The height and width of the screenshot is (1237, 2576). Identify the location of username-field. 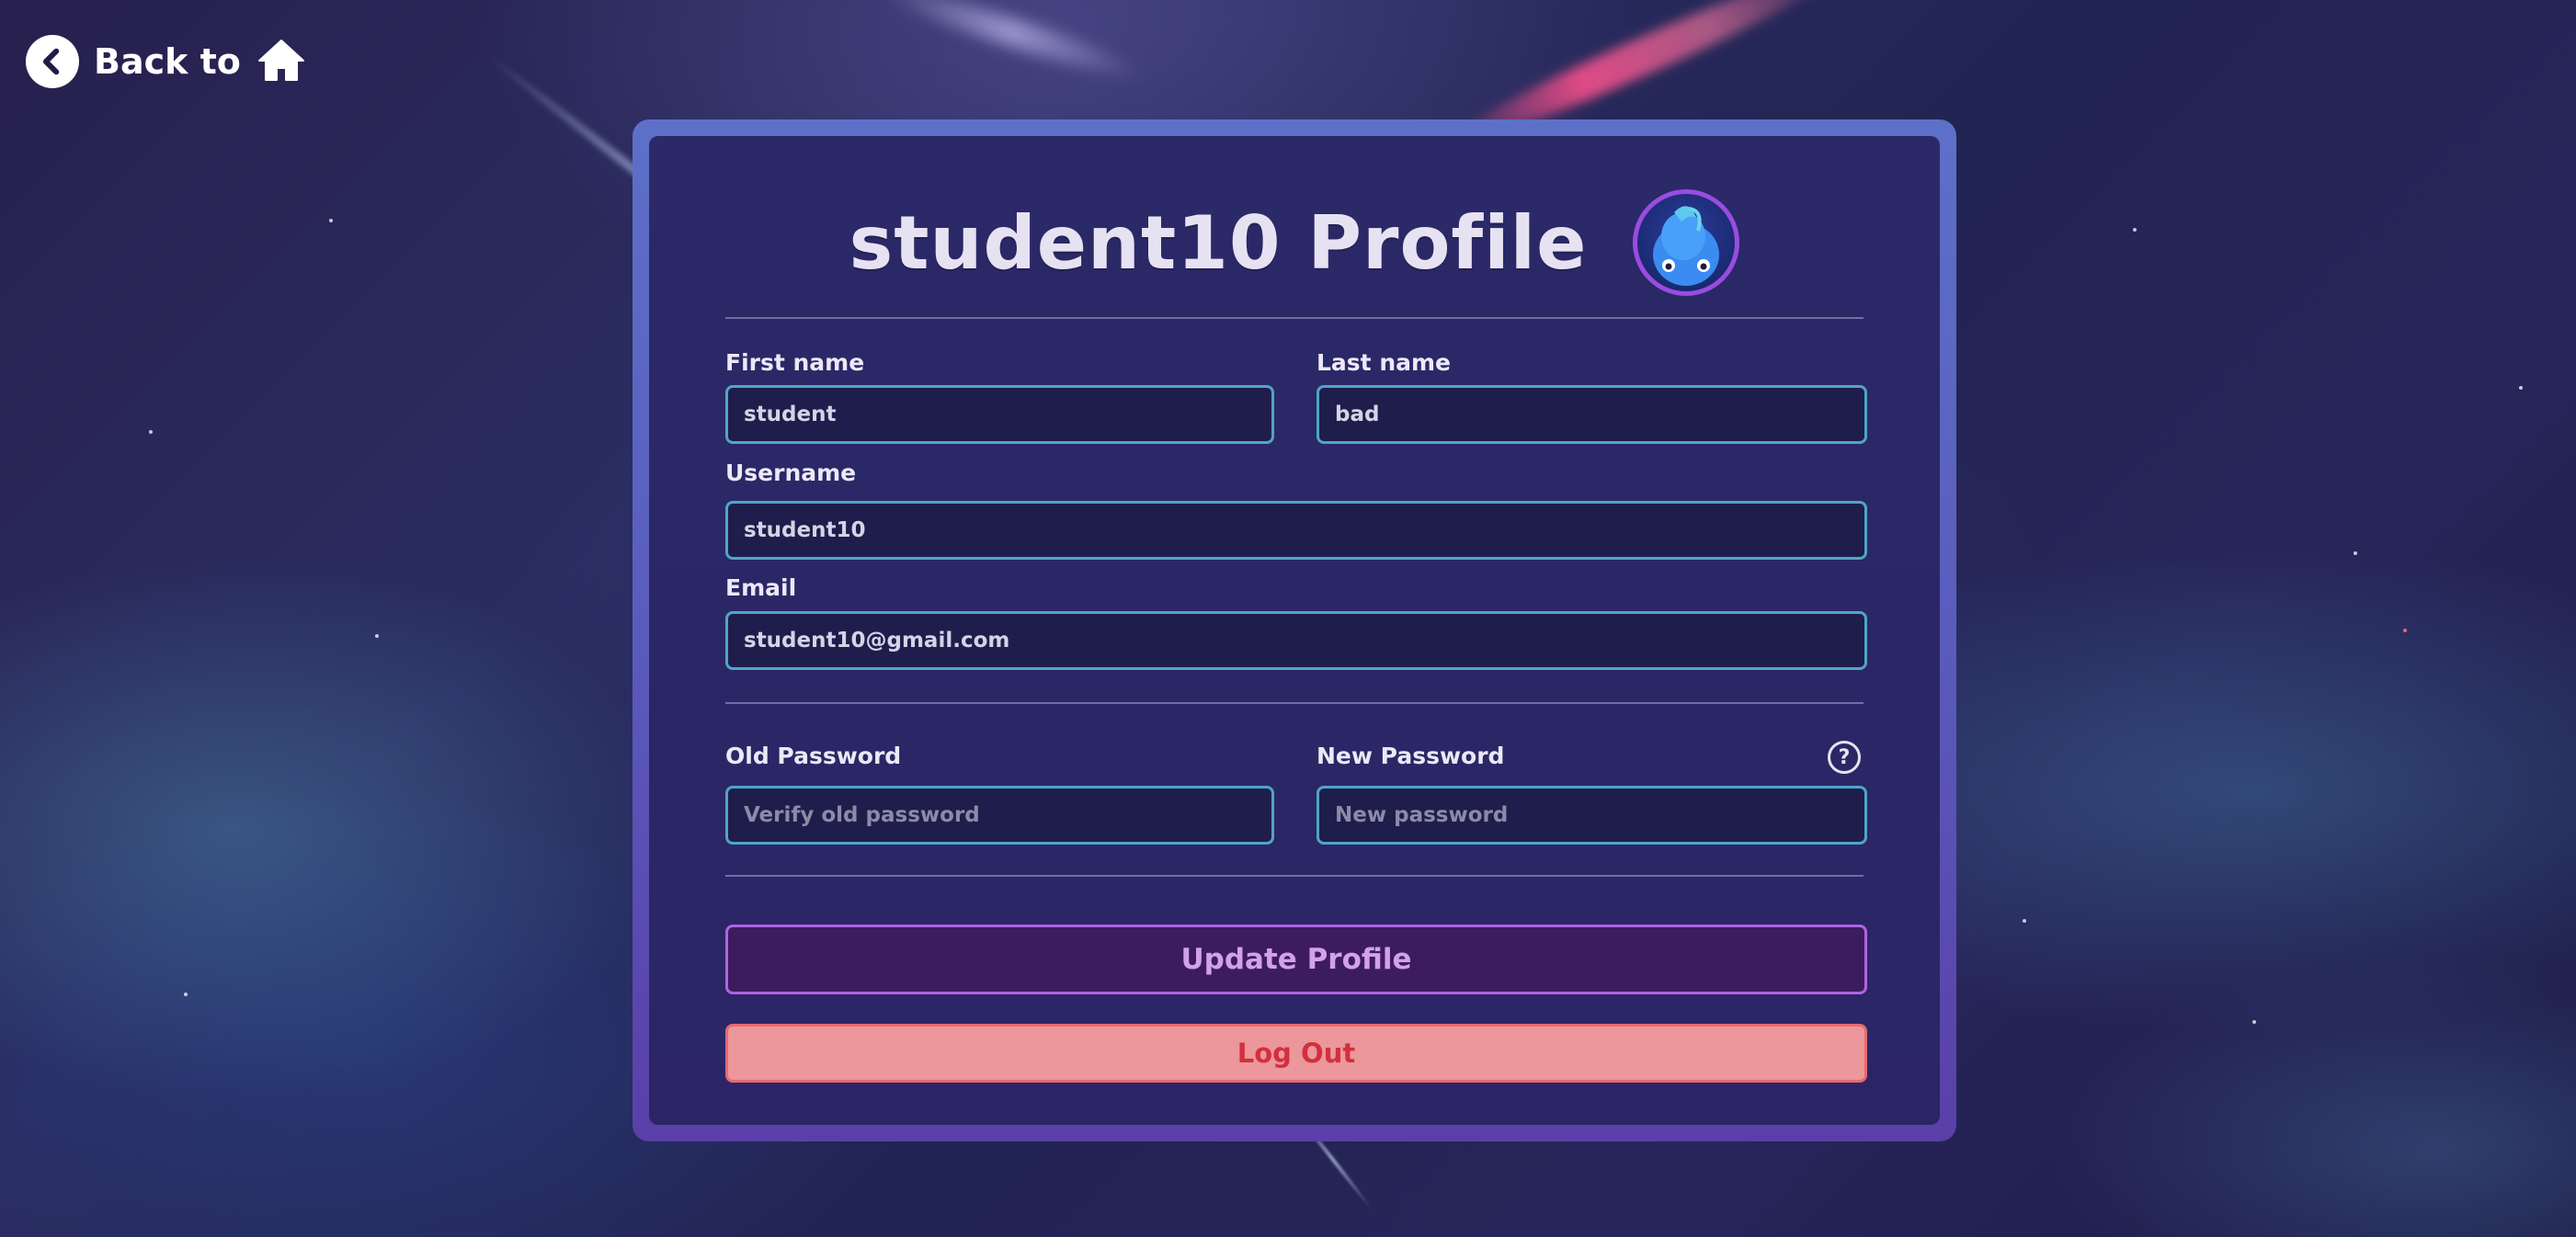
(1296, 530).